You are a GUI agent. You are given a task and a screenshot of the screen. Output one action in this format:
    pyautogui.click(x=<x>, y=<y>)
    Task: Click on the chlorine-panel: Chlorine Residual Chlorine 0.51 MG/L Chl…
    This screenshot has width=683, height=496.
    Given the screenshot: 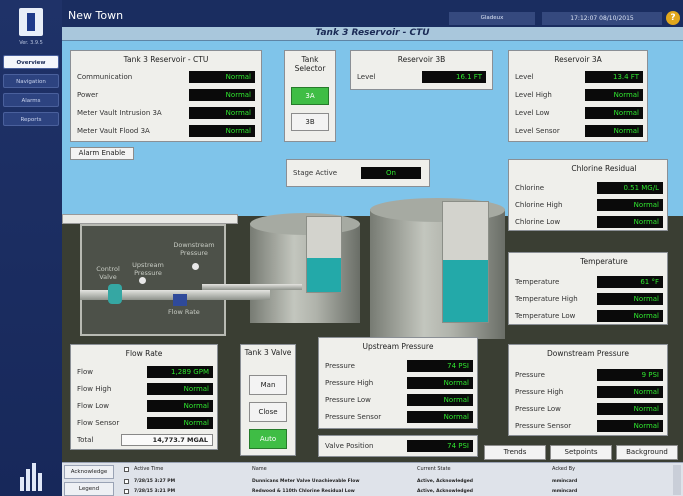 What is the action you would take?
    pyautogui.click(x=588, y=195)
    